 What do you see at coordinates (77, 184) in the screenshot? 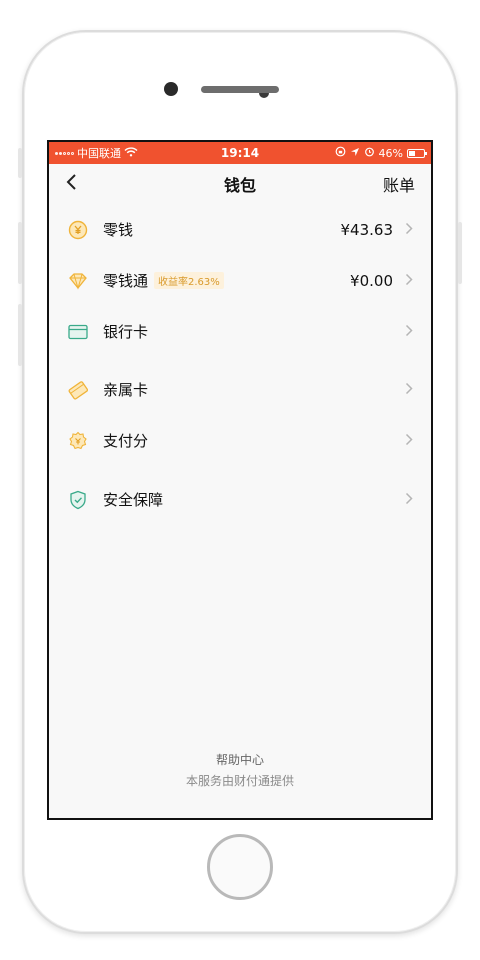
I see `back-button` at bounding box center [77, 184].